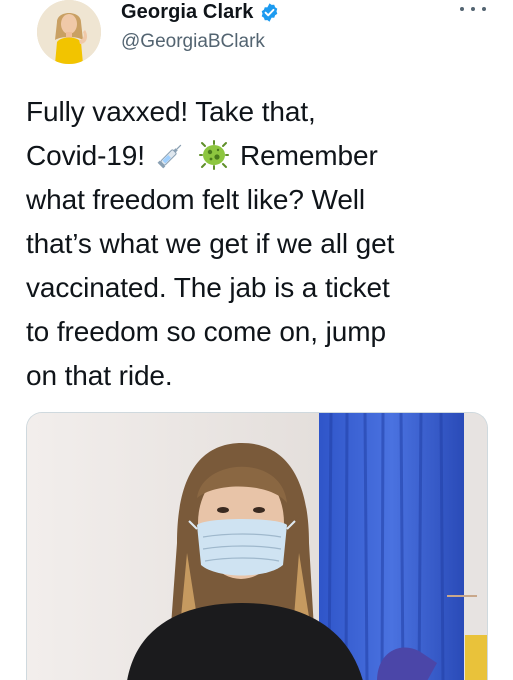  I want to click on tweet-text-fragment: Remember, so click(309, 155).